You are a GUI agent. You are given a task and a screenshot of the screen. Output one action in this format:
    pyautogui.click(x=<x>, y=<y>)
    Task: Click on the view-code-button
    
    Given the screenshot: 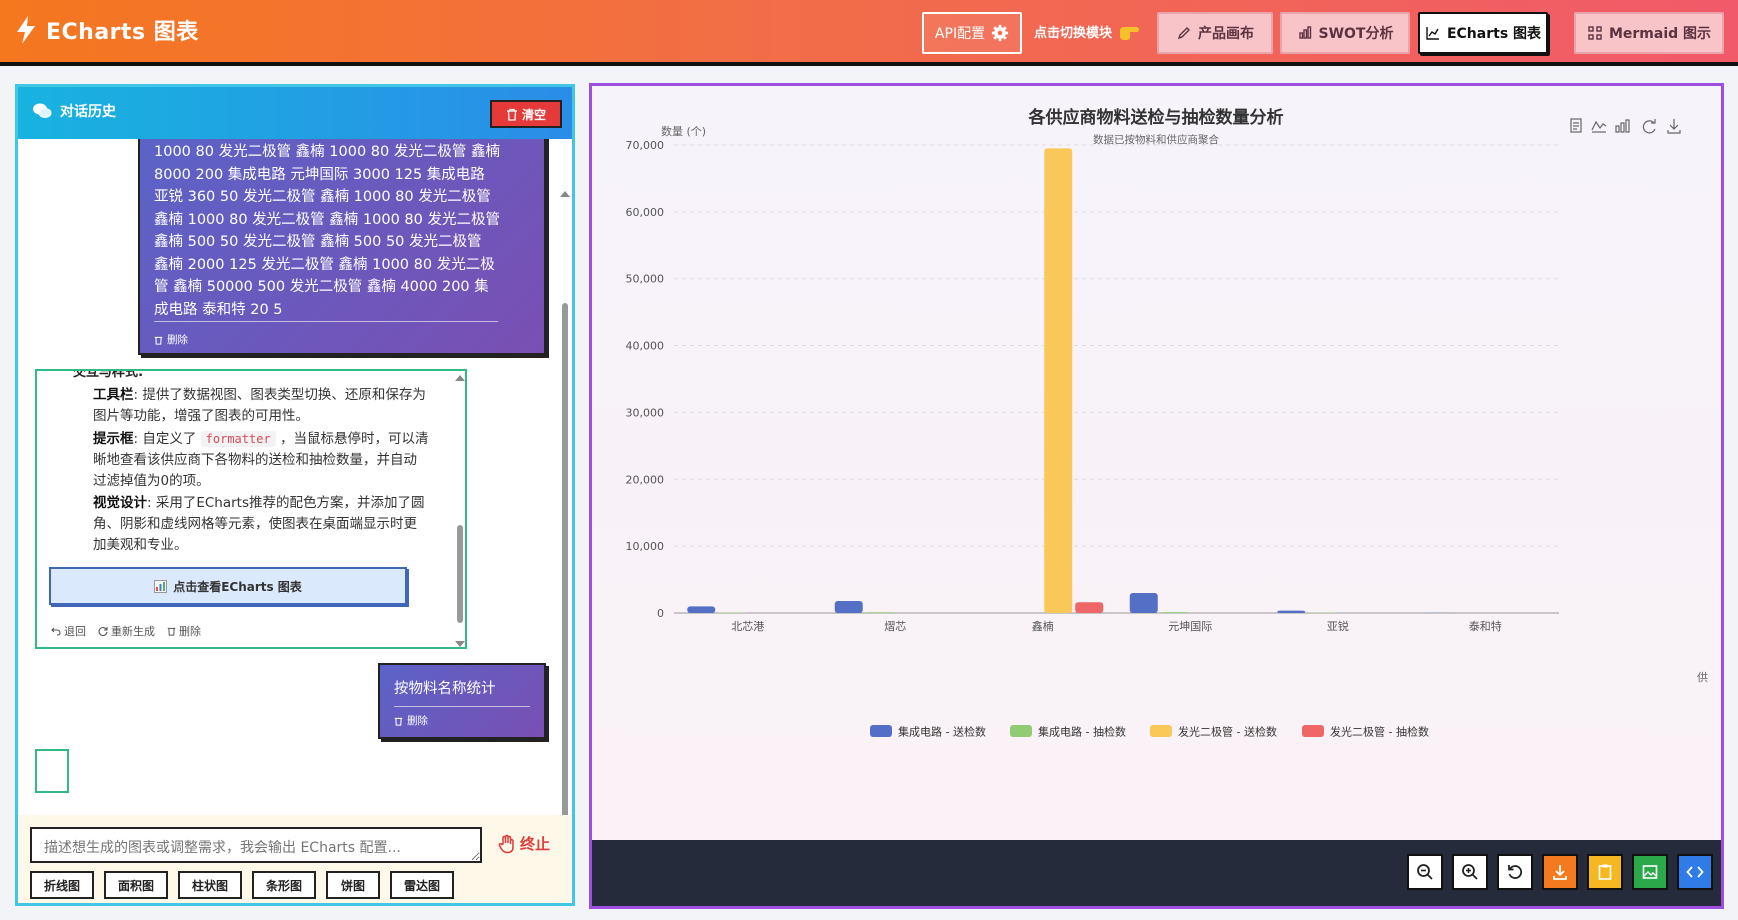 What is the action you would take?
    pyautogui.click(x=1695, y=872)
    